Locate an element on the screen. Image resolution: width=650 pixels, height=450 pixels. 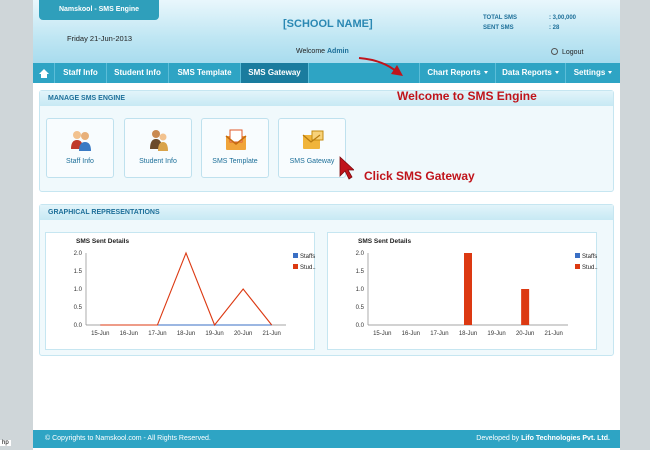
logout-link: Logout is located at coordinates (567, 52).